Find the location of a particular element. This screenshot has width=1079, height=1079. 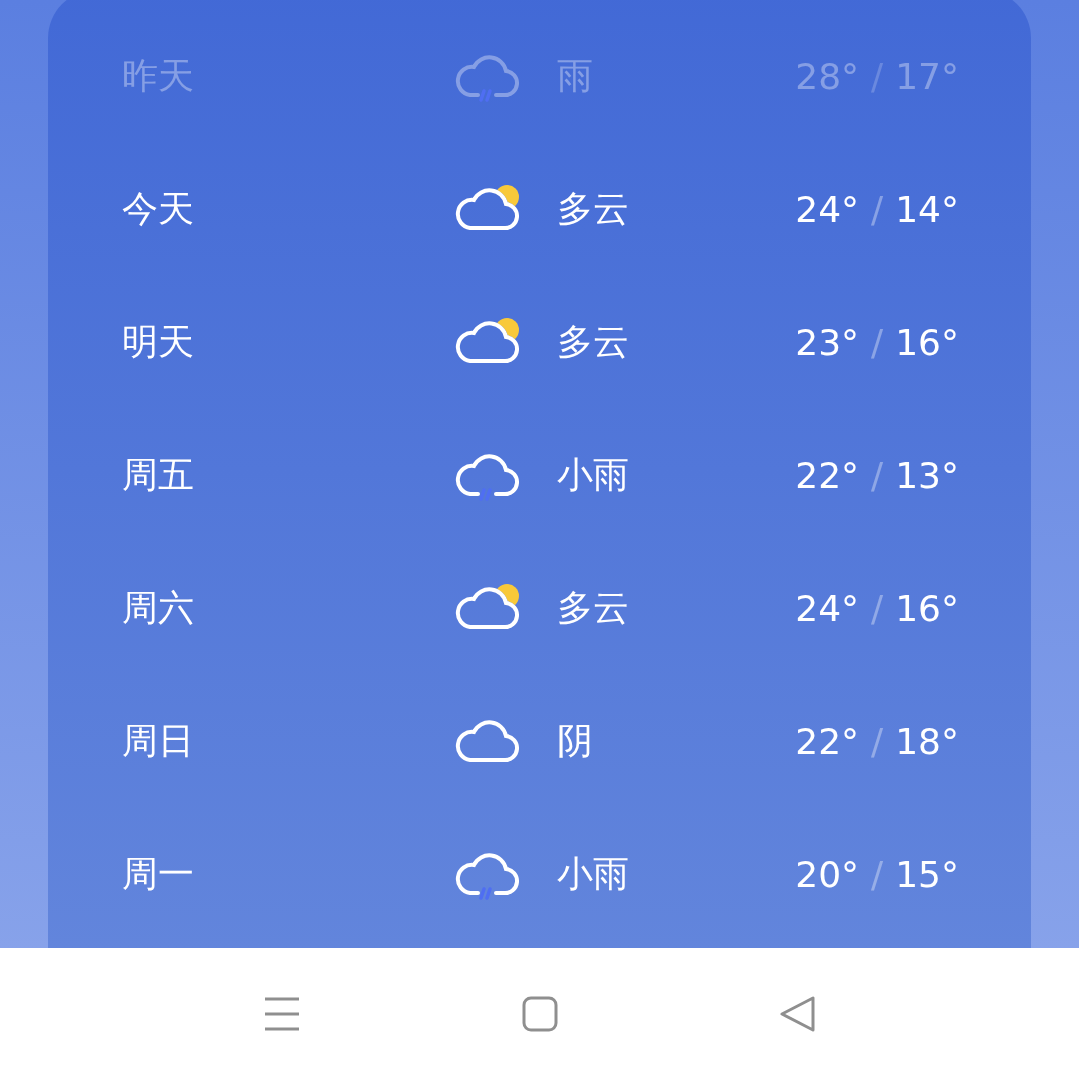

low-temperature: 18° is located at coordinates (927, 741).